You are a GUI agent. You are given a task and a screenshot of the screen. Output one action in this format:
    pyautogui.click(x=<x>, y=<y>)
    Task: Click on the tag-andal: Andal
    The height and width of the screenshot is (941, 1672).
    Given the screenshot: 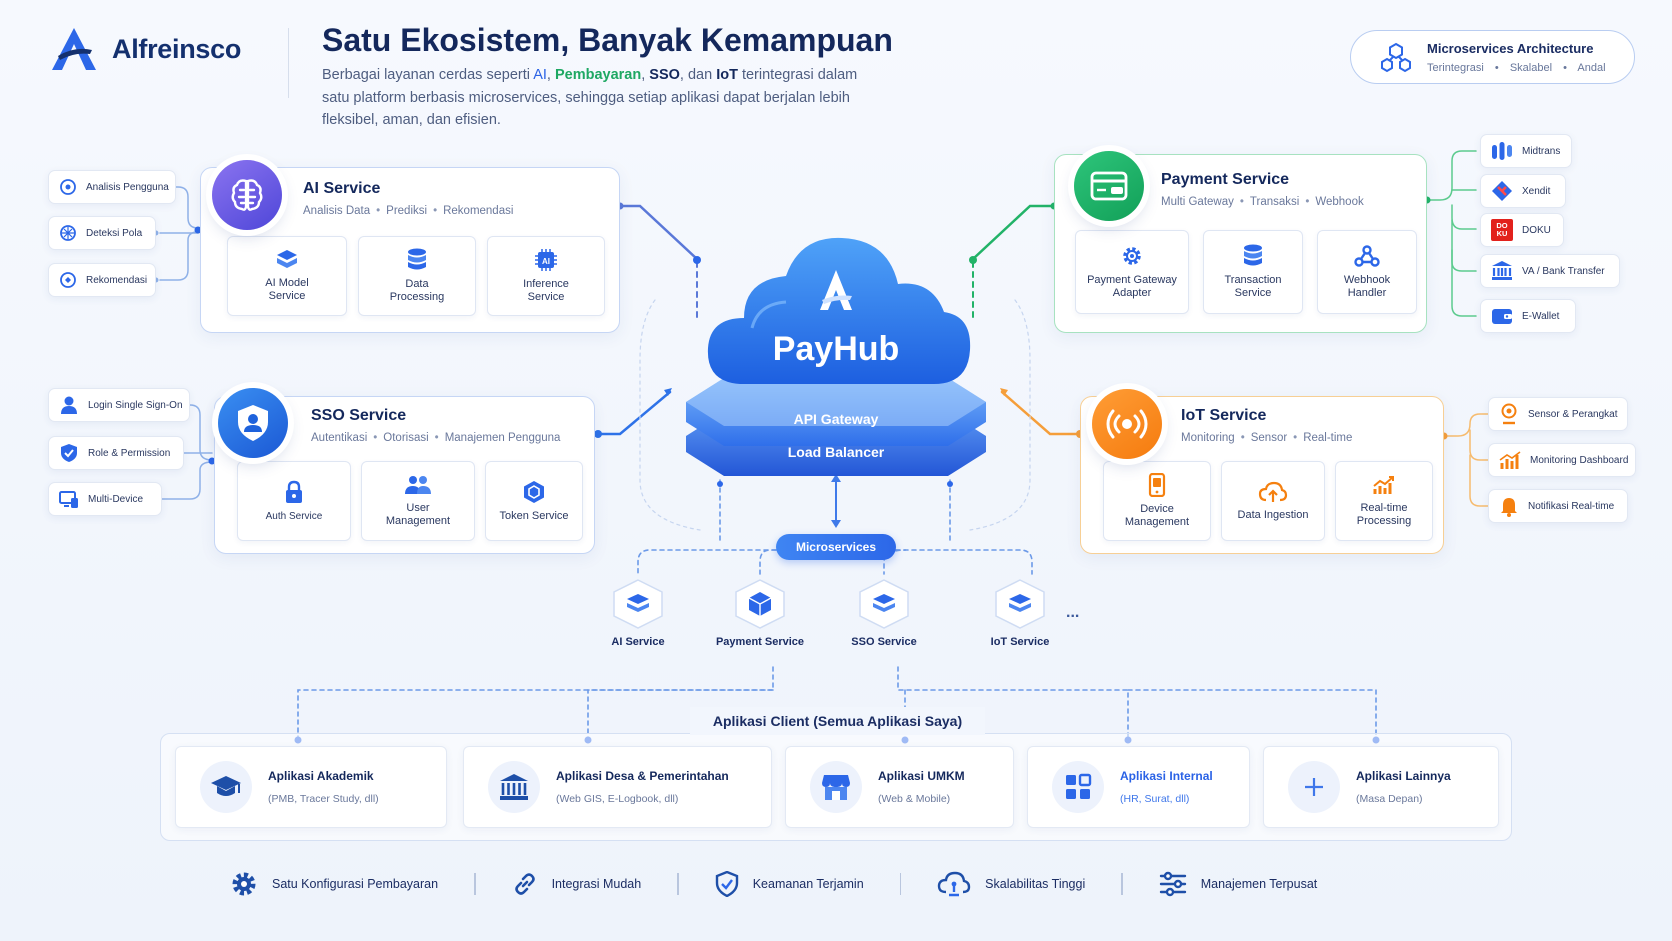 What is the action you would take?
    pyautogui.click(x=1591, y=67)
    